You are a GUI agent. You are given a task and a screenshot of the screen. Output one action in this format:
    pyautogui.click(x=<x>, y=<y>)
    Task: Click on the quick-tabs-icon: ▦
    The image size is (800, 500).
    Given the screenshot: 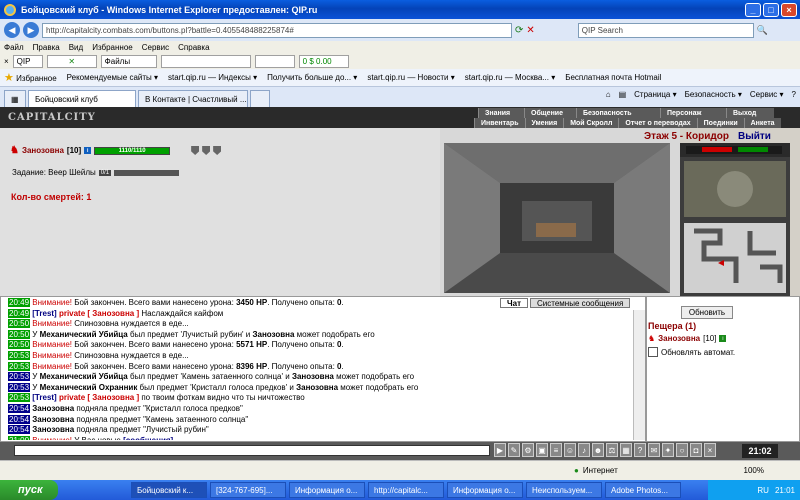 What is the action you would take?
    pyautogui.click(x=15, y=98)
    